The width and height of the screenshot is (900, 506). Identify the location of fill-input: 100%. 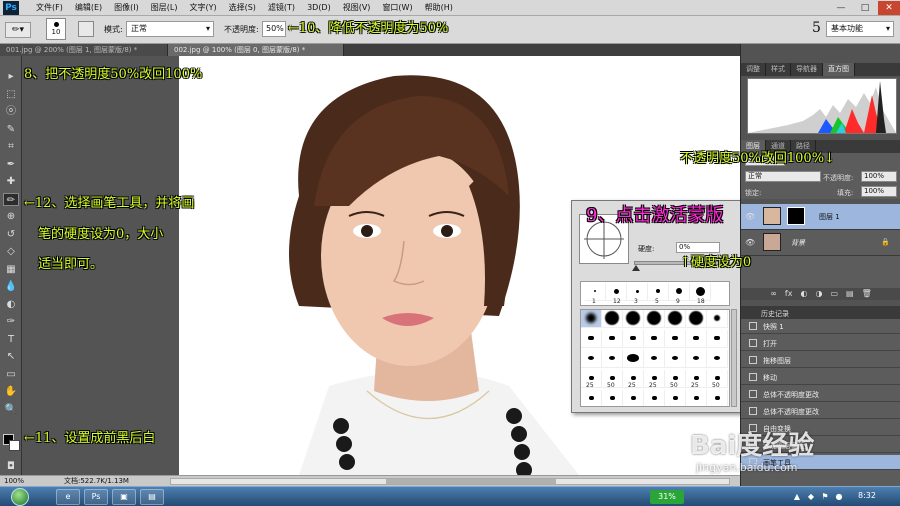
(879, 191).